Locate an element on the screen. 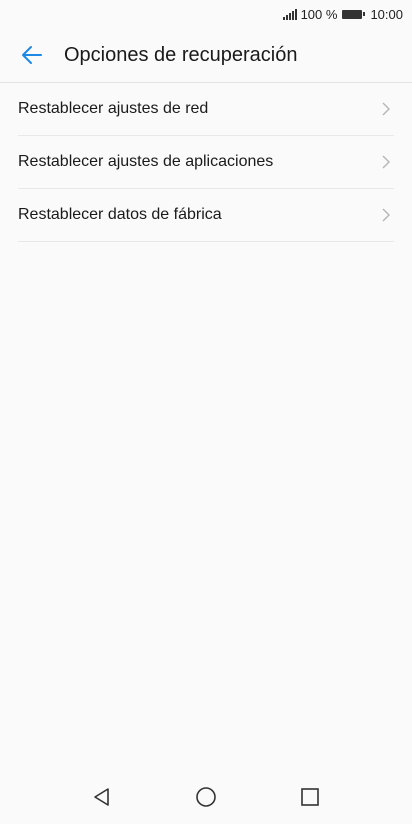 The image size is (412, 824). page-title: Opciones de recuperación is located at coordinates (181, 54).